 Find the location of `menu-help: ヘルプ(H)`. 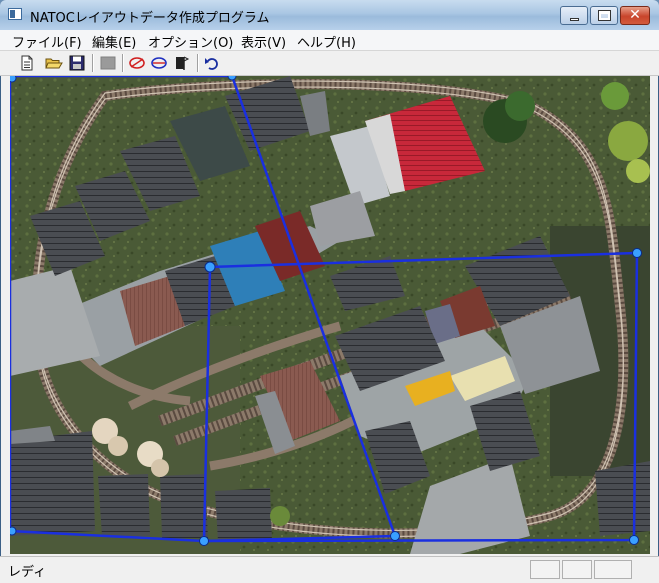

menu-help: ヘルプ(H) is located at coordinates (326, 41).